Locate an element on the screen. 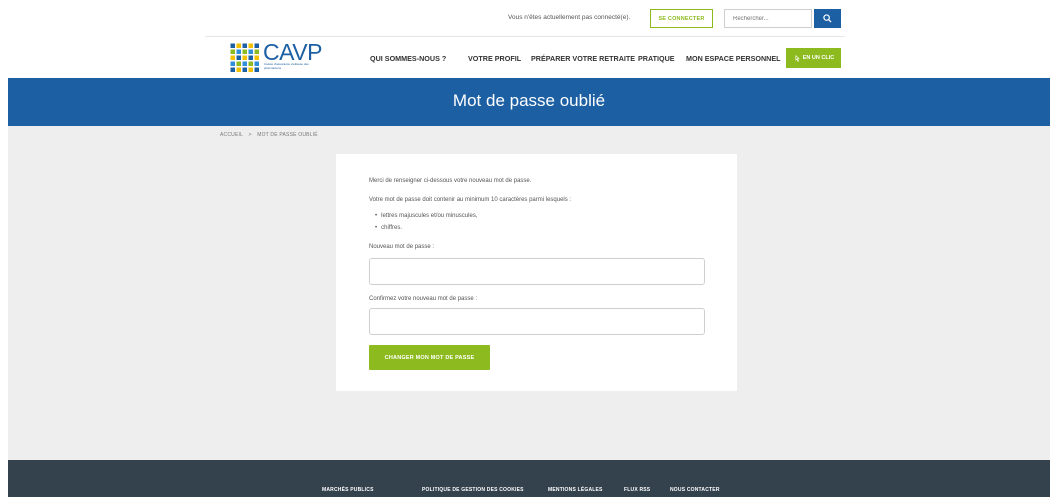 This screenshot has width=1050, height=497. change-password-button: CHANGER MON MOT DE PASSE is located at coordinates (429, 357).